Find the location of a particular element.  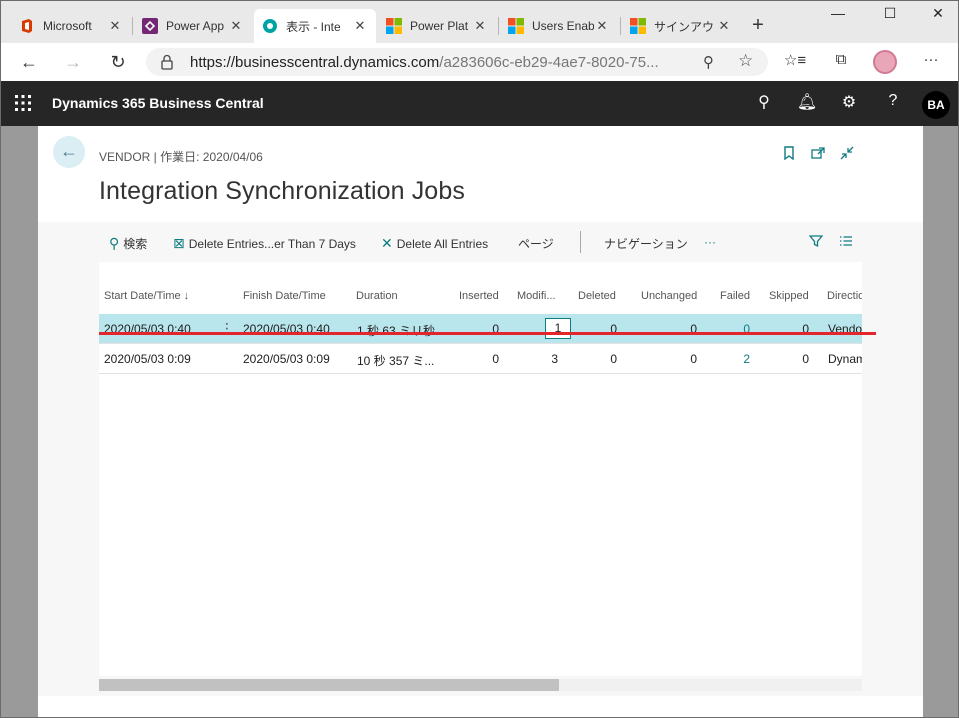

cell-failed: 2 is located at coordinates (730, 359).